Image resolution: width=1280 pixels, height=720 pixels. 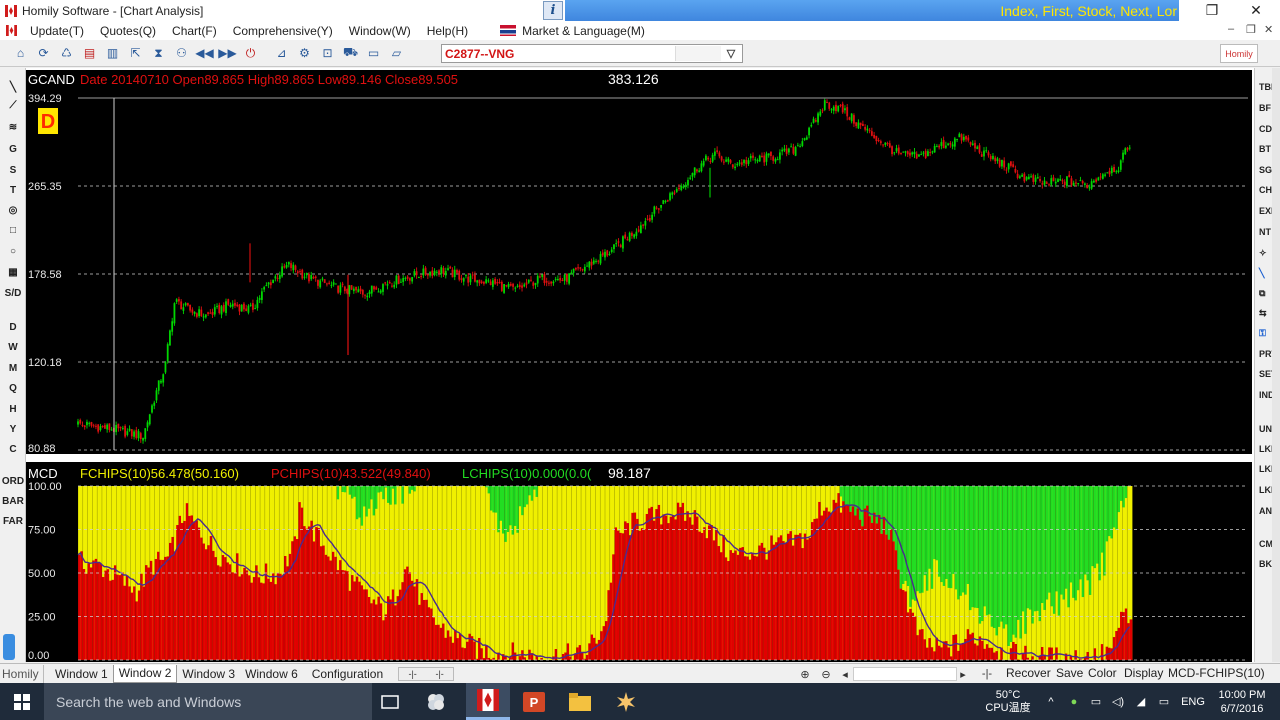 I want to click on message-icon: ▭, so click(x=1164, y=701).